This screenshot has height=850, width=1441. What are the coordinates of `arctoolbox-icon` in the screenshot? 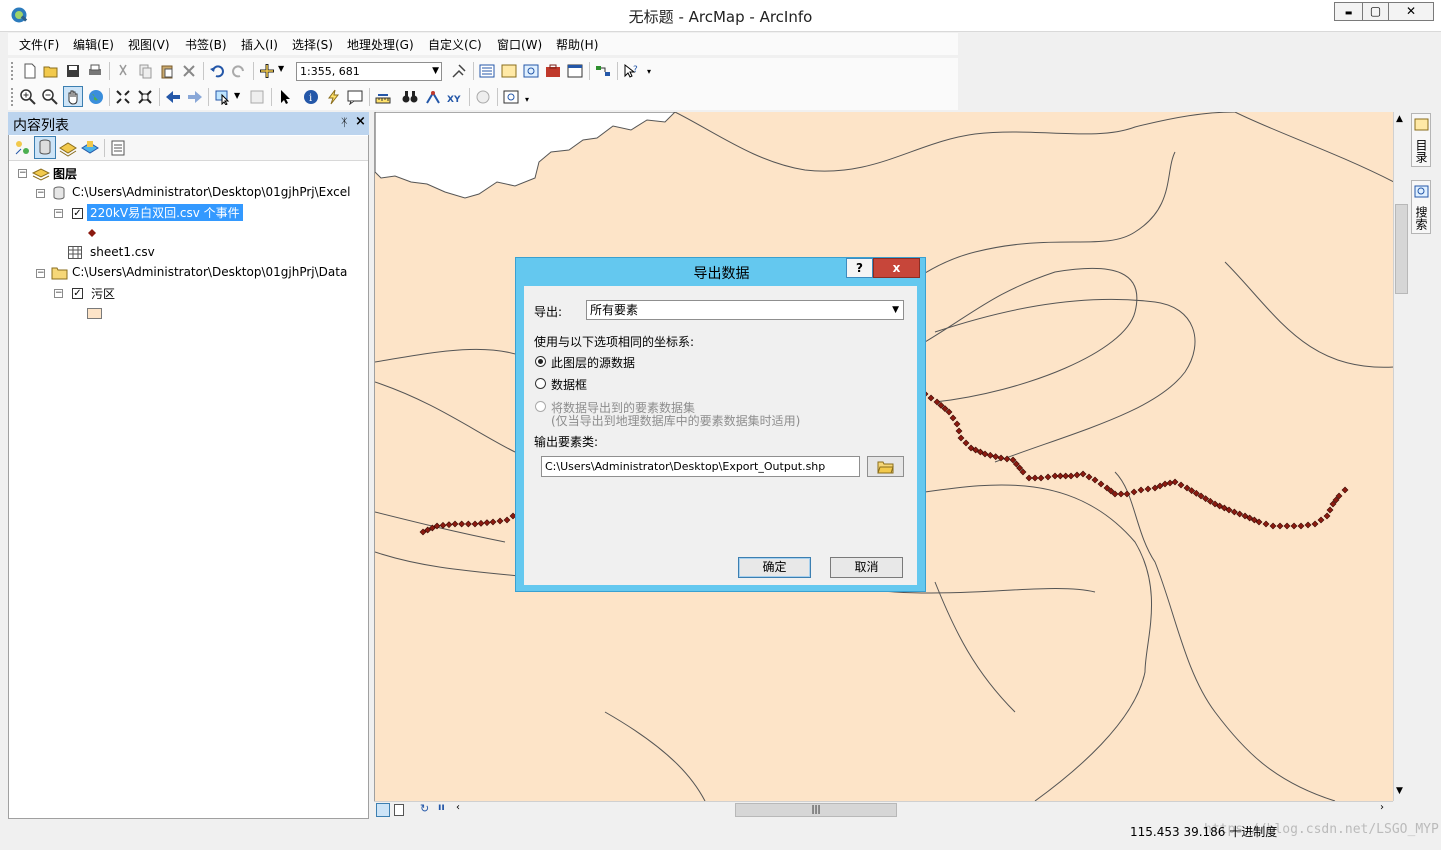 It's located at (553, 71).